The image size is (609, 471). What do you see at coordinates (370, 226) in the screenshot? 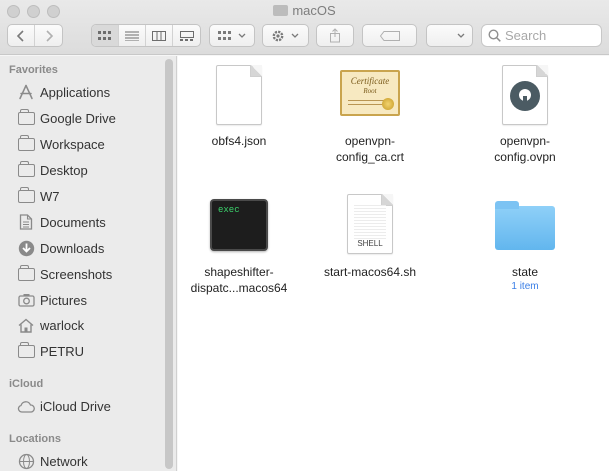
I see `shell-script-icon: SHELL` at bounding box center [370, 226].